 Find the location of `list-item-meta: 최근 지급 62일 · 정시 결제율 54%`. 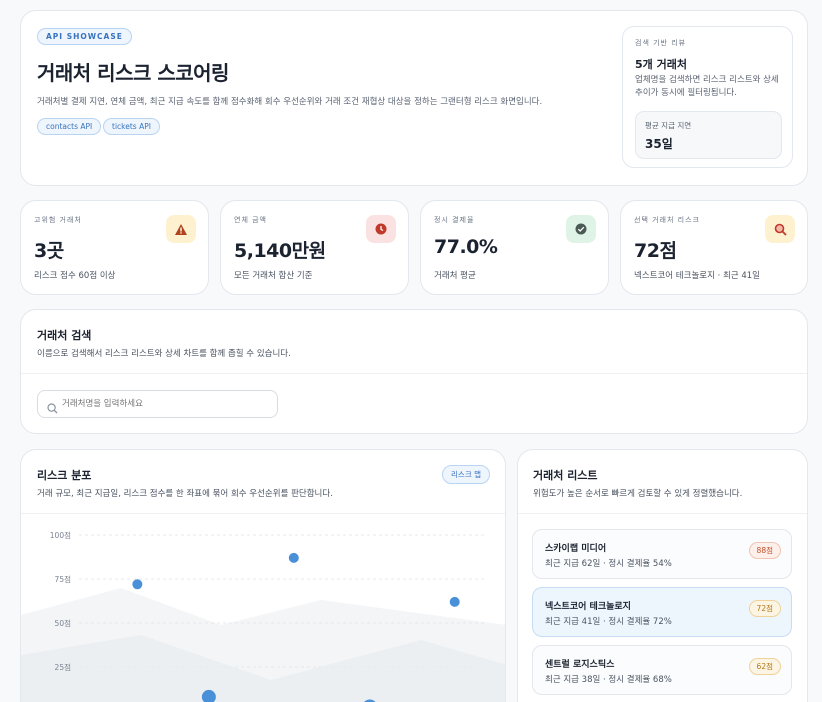

list-item-meta: 최근 지급 62일 · 정시 결제율 54% is located at coordinates (608, 564).